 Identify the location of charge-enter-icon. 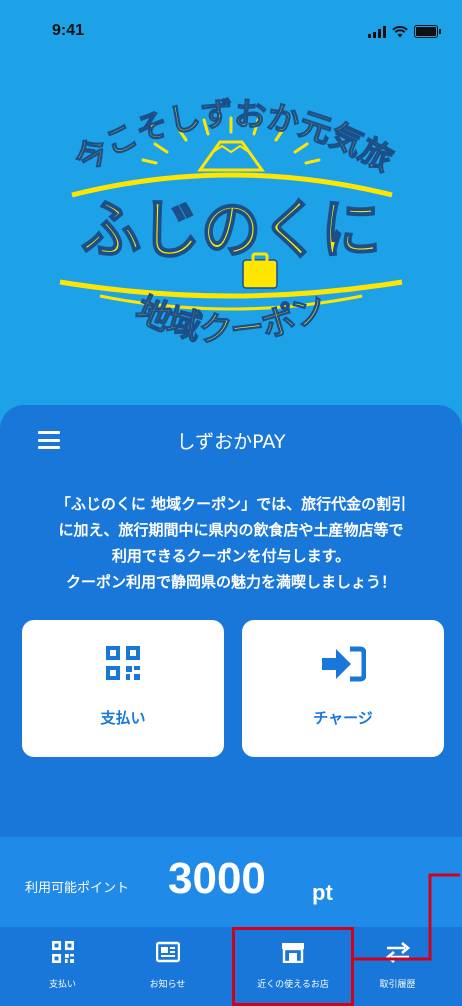
(344, 664).